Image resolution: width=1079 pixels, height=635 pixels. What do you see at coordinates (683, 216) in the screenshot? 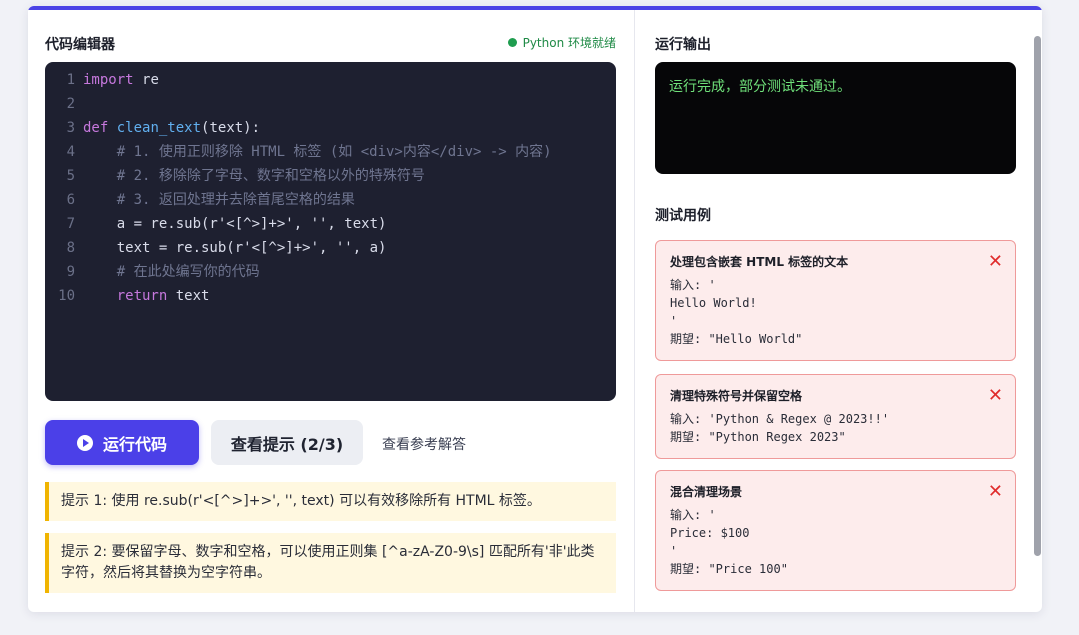
I see `tests-title: 测试用例` at bounding box center [683, 216].